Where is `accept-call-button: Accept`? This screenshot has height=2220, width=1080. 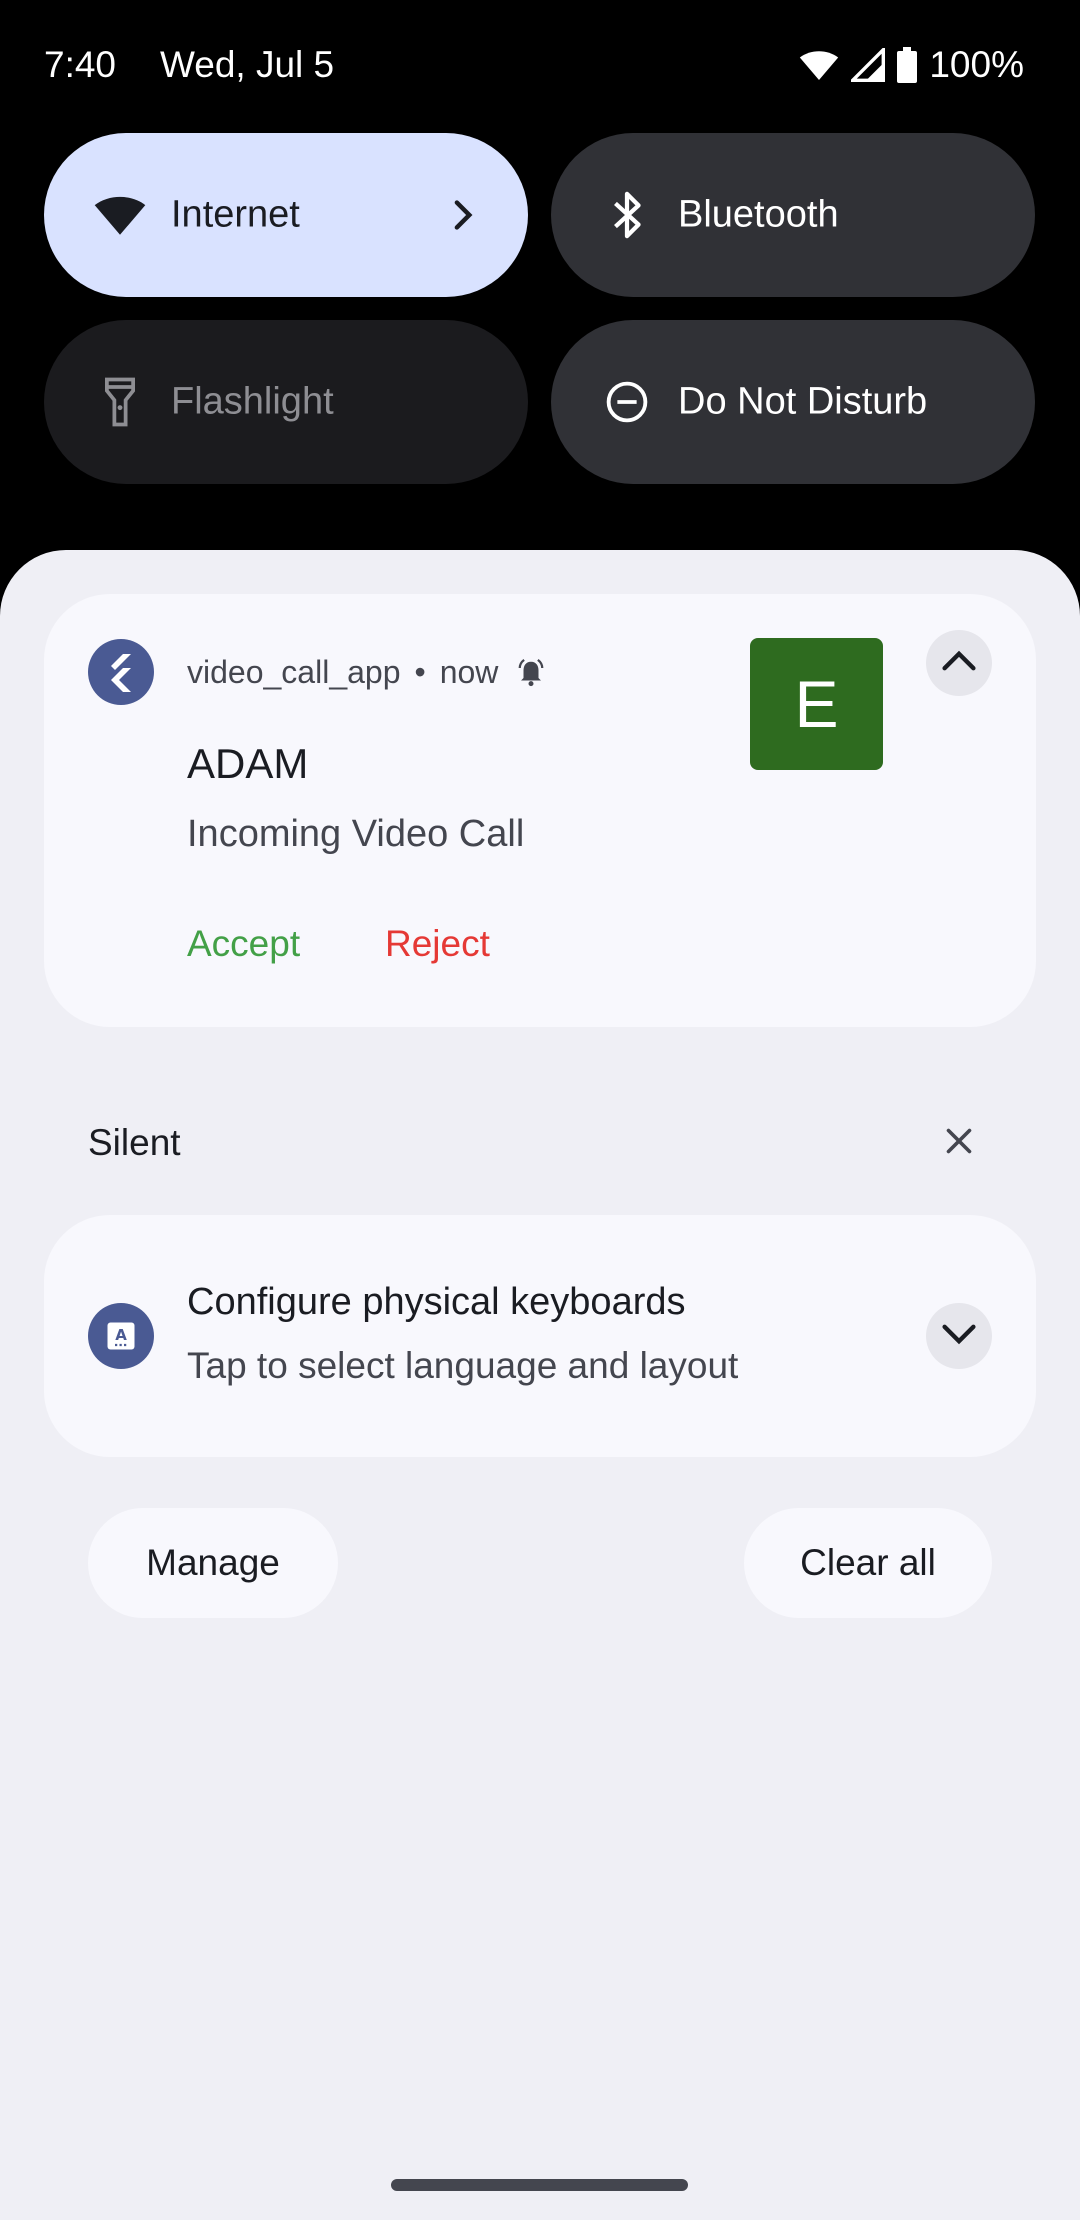
accept-call-button: Accept is located at coordinates (243, 944).